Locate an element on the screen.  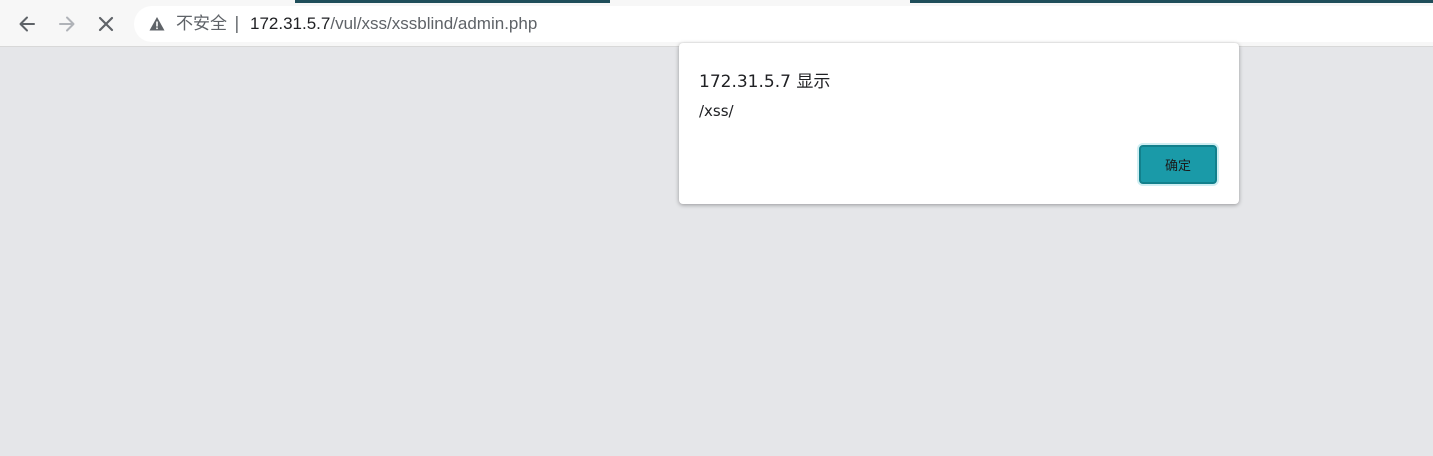
alert-dialog: 172.31.5.7 显示 /xss/ 确定 is located at coordinates (959, 123).